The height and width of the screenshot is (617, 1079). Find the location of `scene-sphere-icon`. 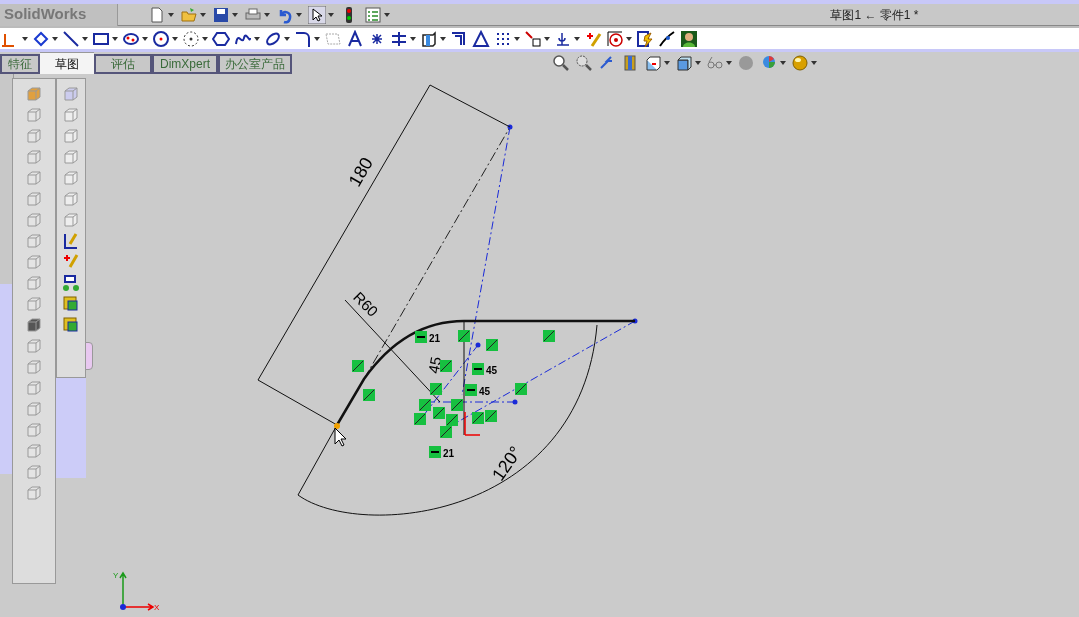

scene-sphere-icon is located at coordinates (804, 63).